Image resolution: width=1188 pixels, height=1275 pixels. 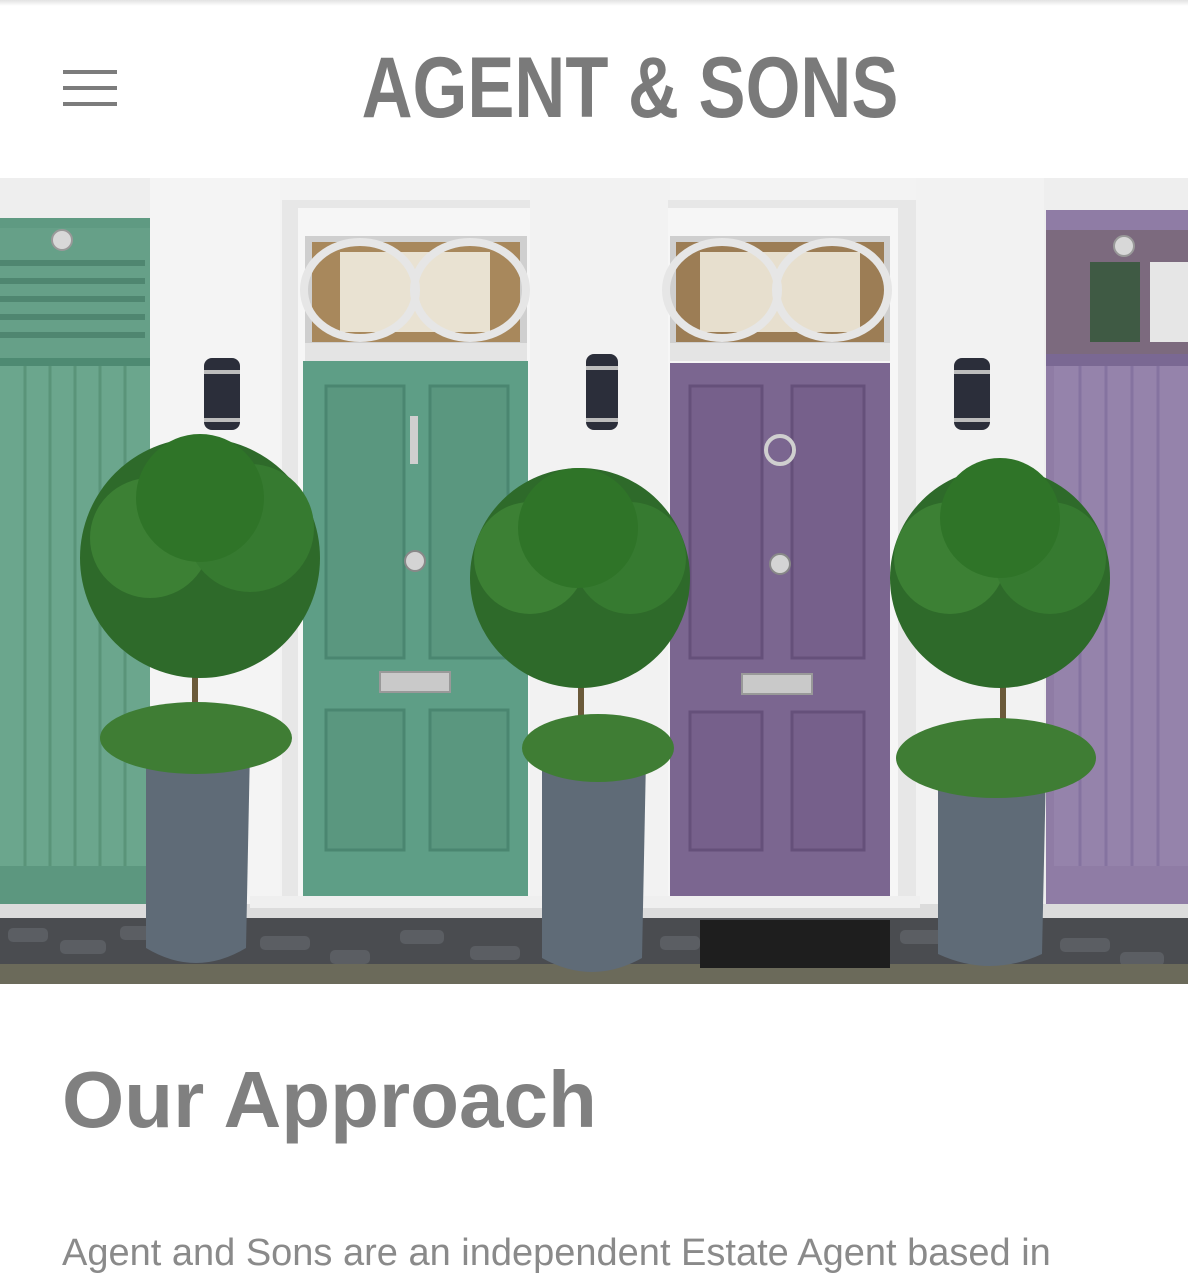 What do you see at coordinates (329, 1099) in the screenshot?
I see `section-title: Our Approach` at bounding box center [329, 1099].